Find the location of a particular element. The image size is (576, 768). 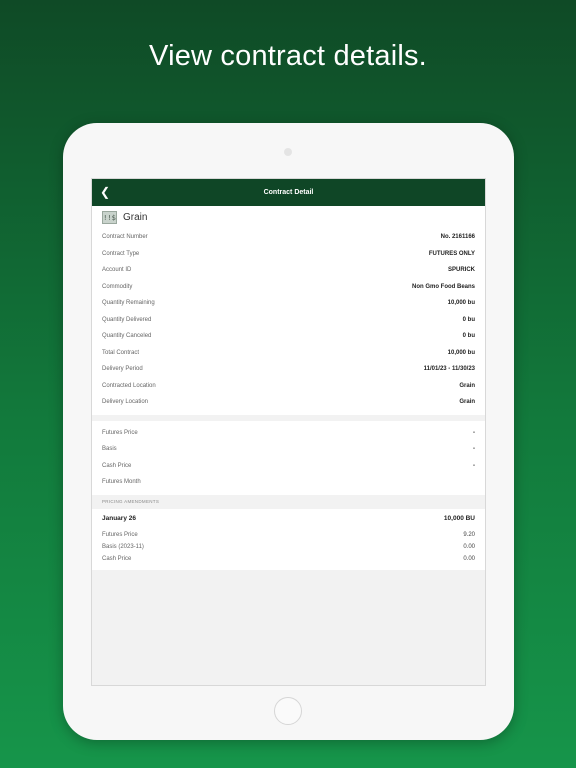

amendment-row-basis: Basis (2023-11) 0.00 is located at coordinates (288, 547).